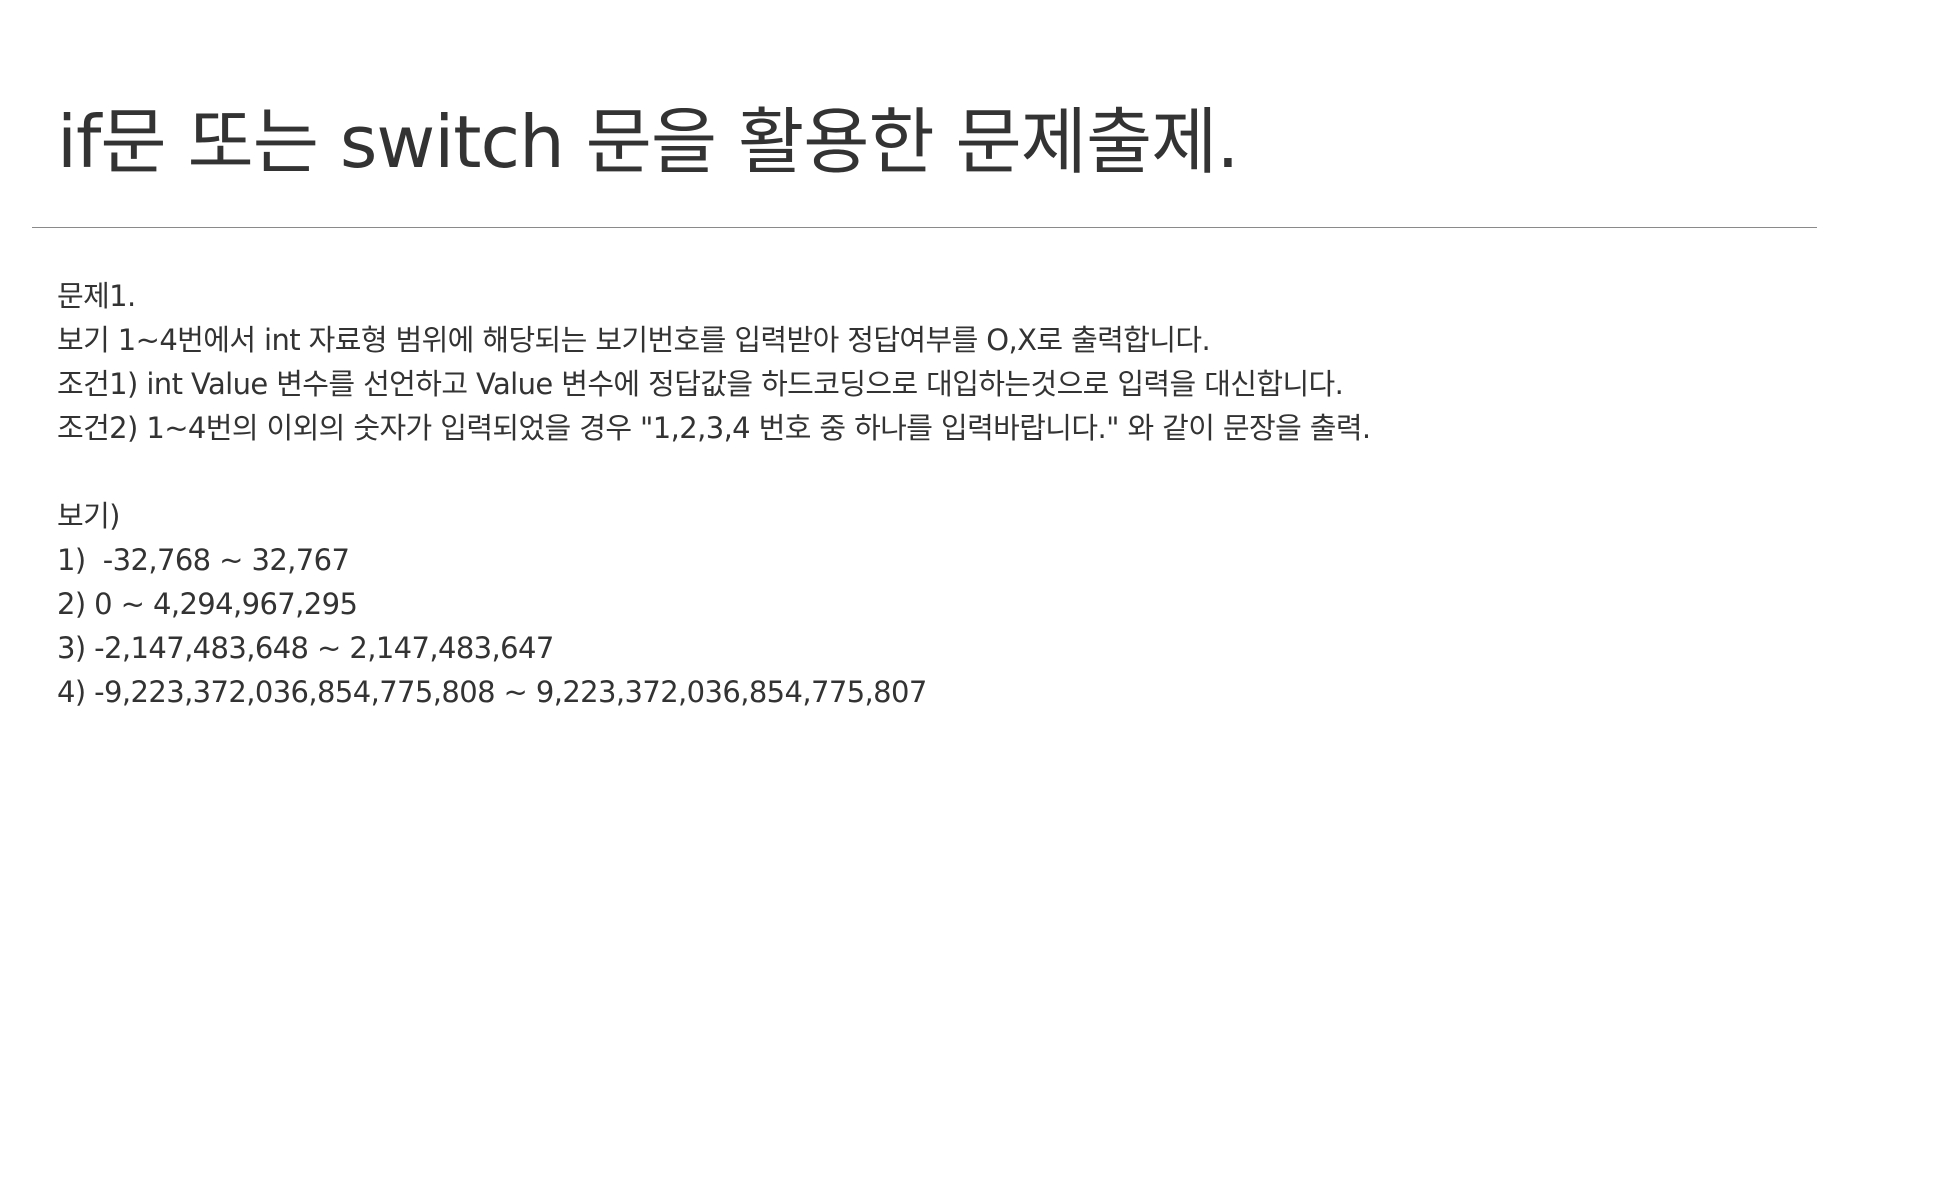  What do you see at coordinates (203, 560) in the screenshot?
I see `choice-item-1: 1) -32,768 ~ 32,767` at bounding box center [203, 560].